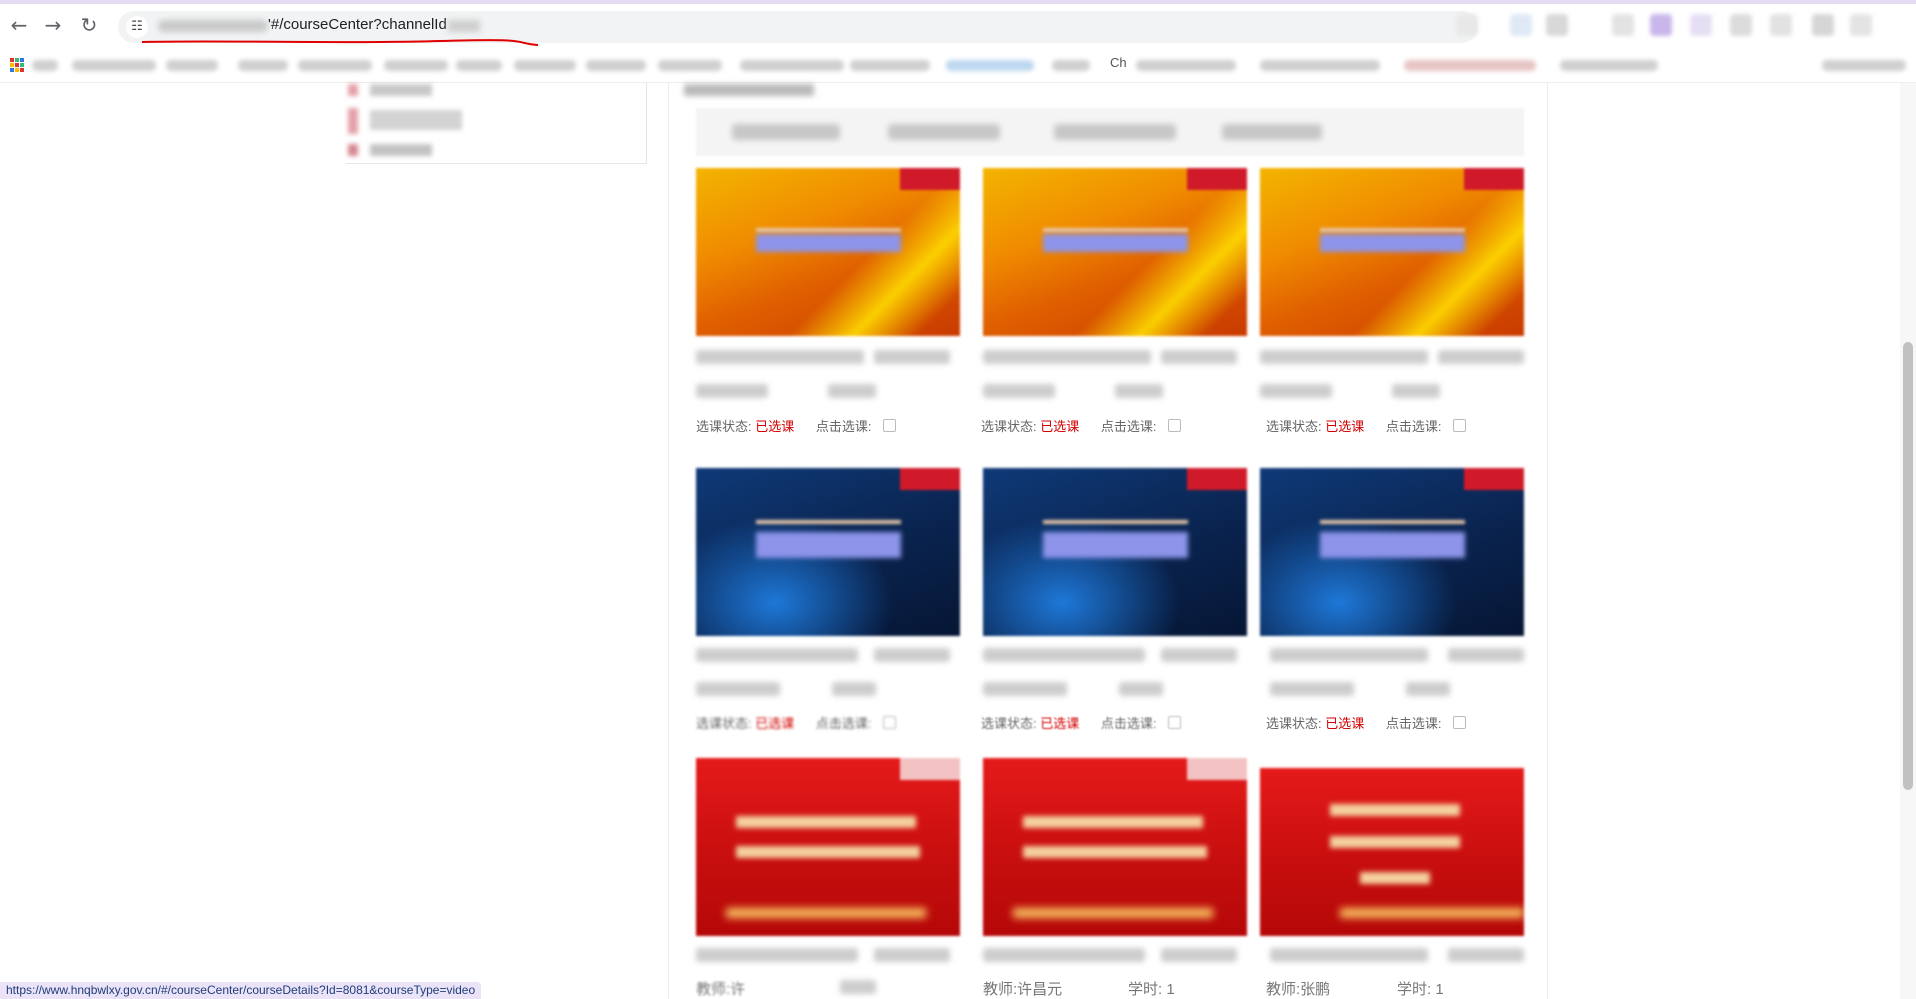 The image size is (1916, 999). I want to click on teacher-name: 教师:许, so click(721, 989).